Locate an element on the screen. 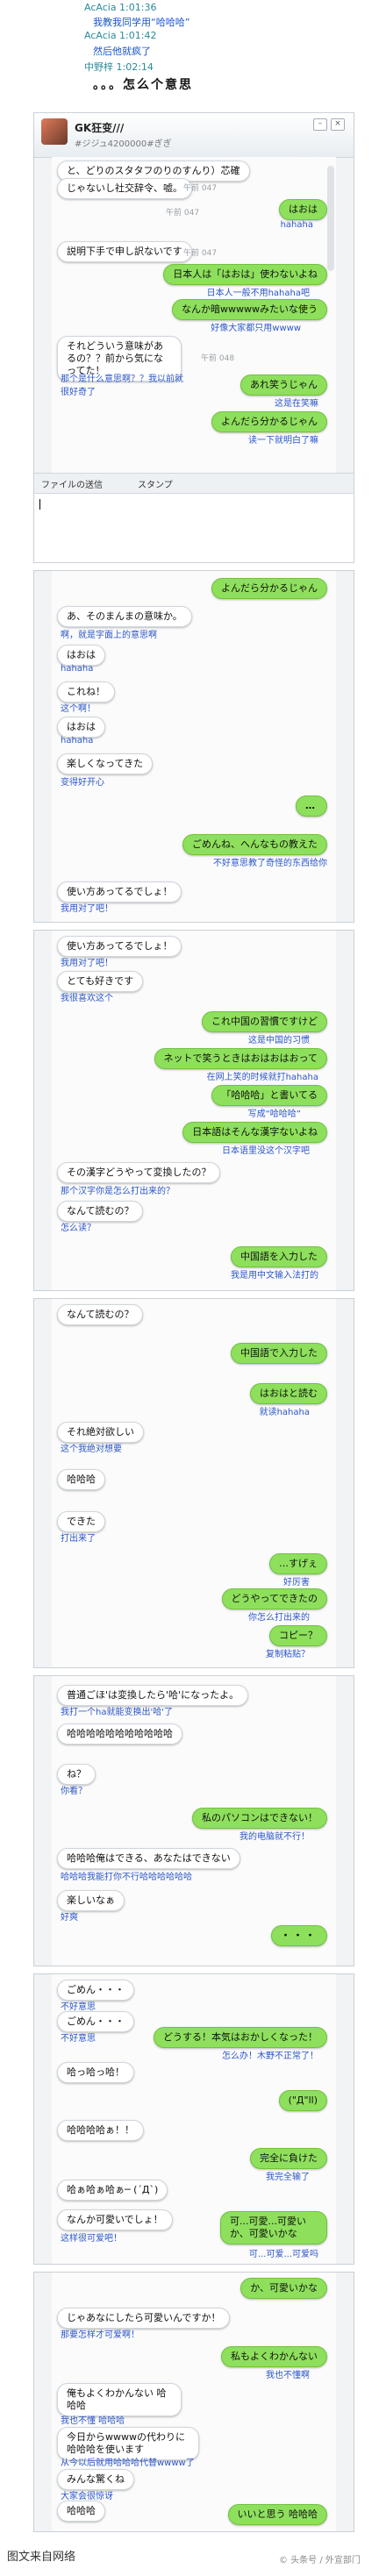  contact-name: GK狂变/// is located at coordinates (100, 128).